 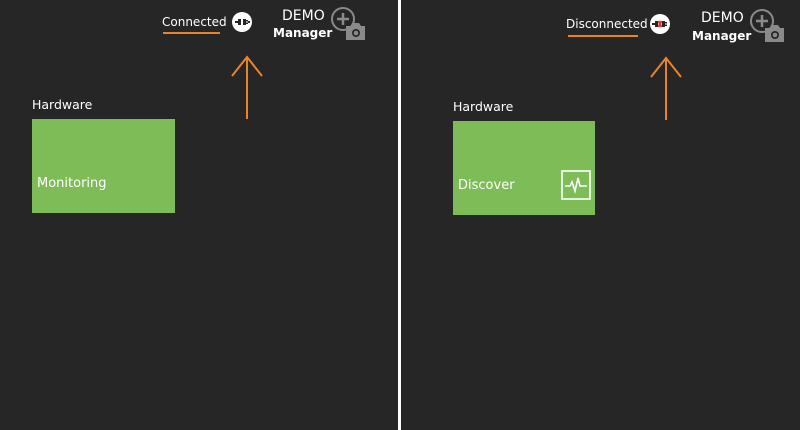 I want to click on plug-icon, so click(x=242, y=22).